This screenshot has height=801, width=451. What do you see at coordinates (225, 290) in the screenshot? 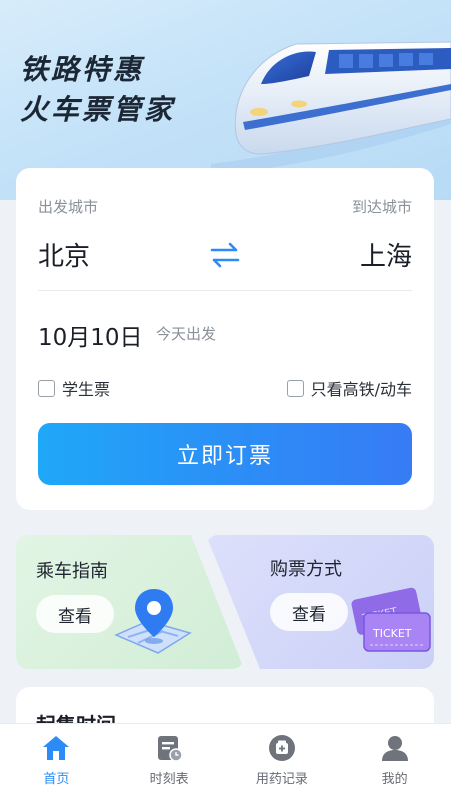
I see `divider` at bounding box center [225, 290].